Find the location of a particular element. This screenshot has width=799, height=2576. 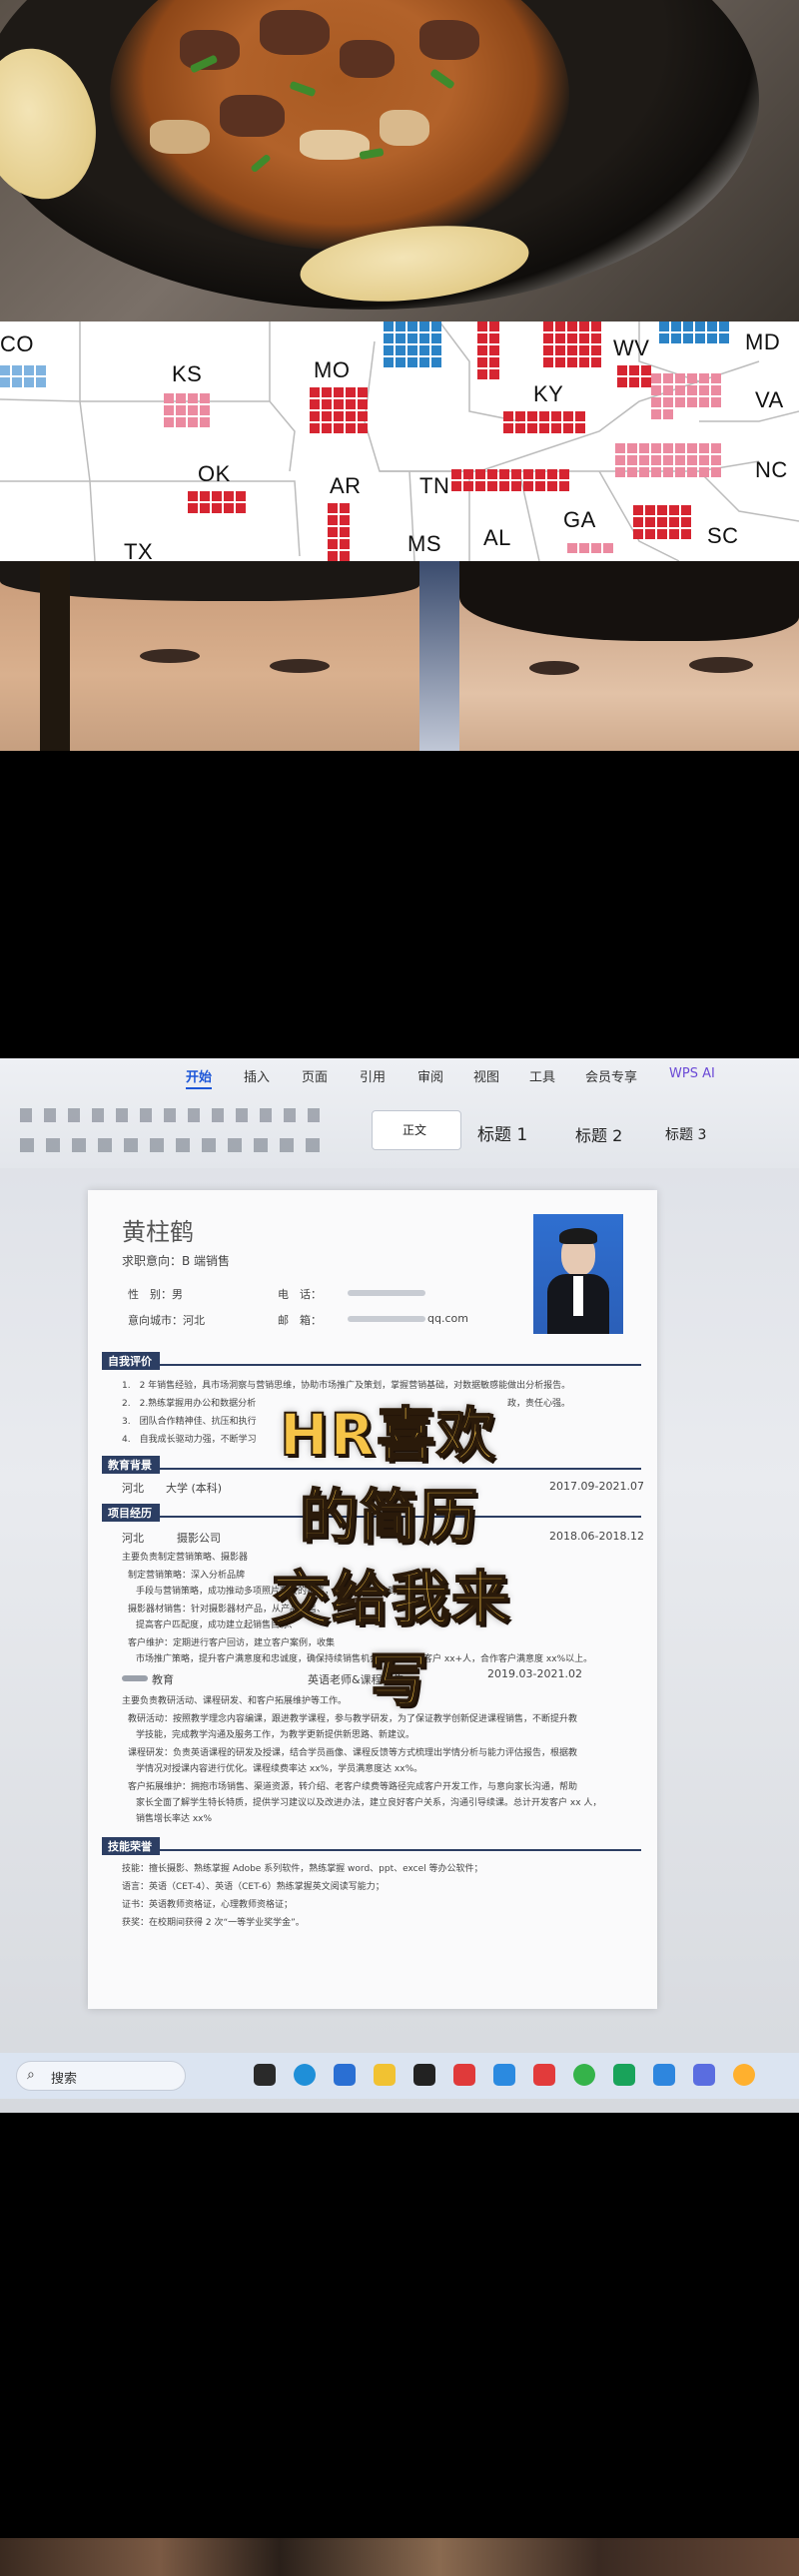

tab-tools: 工具 is located at coordinates (542, 1075).